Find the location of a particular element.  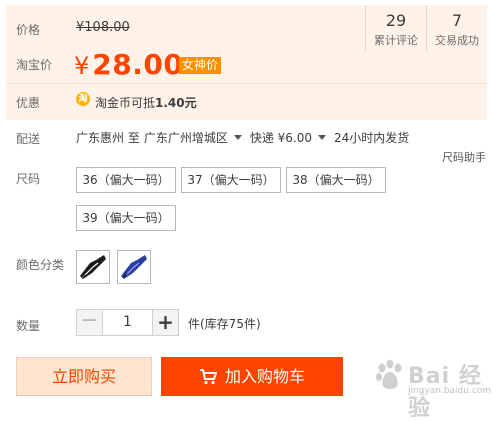

watermark-url: jingyan.baidu.com is located at coordinates (450, 391).